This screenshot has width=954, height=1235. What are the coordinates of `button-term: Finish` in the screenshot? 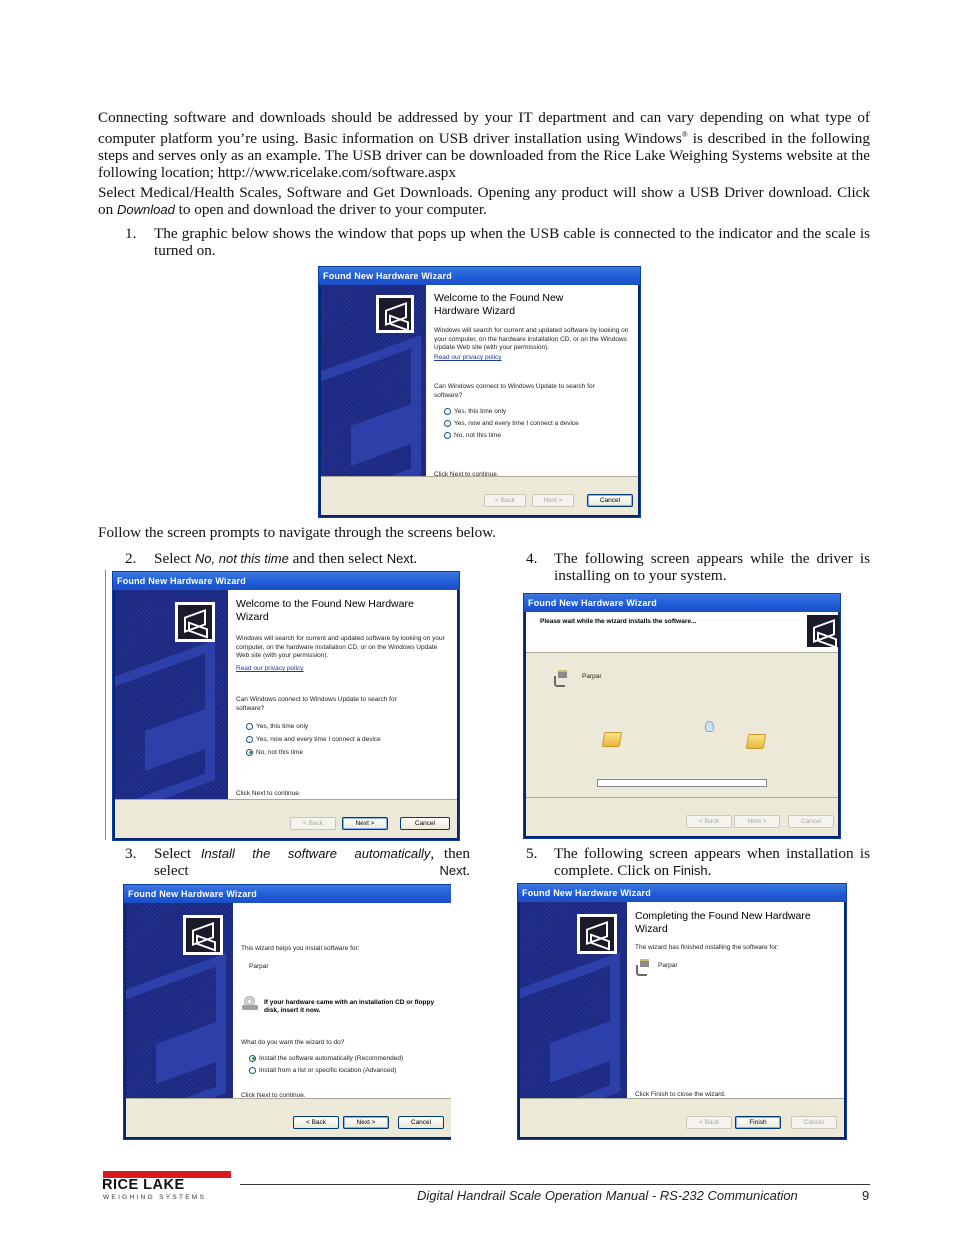 It's located at (690, 870).